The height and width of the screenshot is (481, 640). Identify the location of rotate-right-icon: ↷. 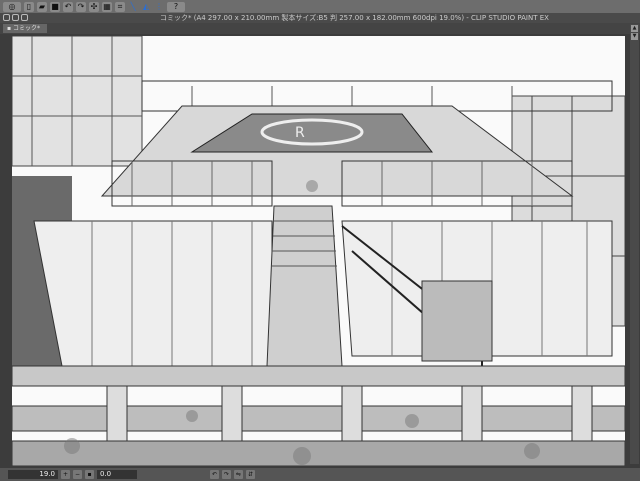
(226, 474).